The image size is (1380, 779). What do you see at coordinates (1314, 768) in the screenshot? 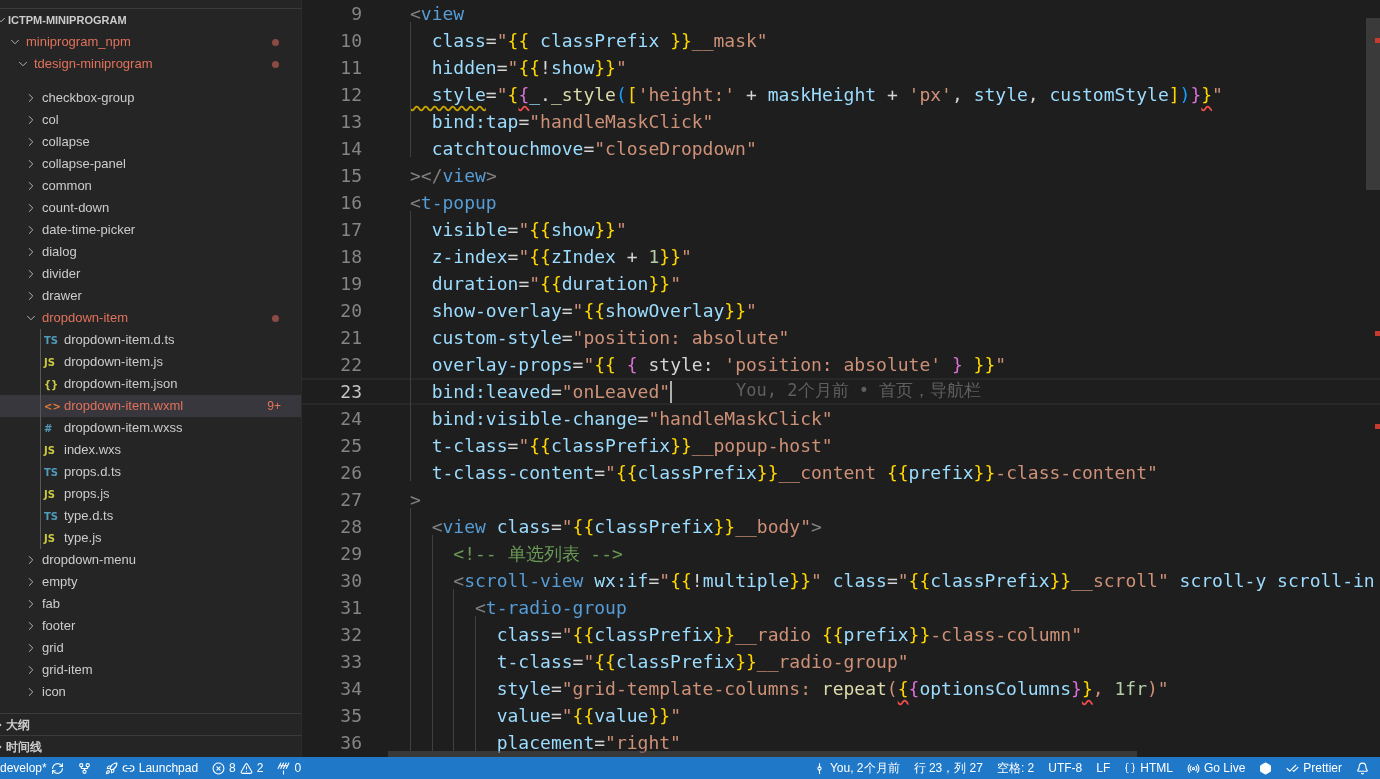
I see `prettier-status: Prettier` at bounding box center [1314, 768].